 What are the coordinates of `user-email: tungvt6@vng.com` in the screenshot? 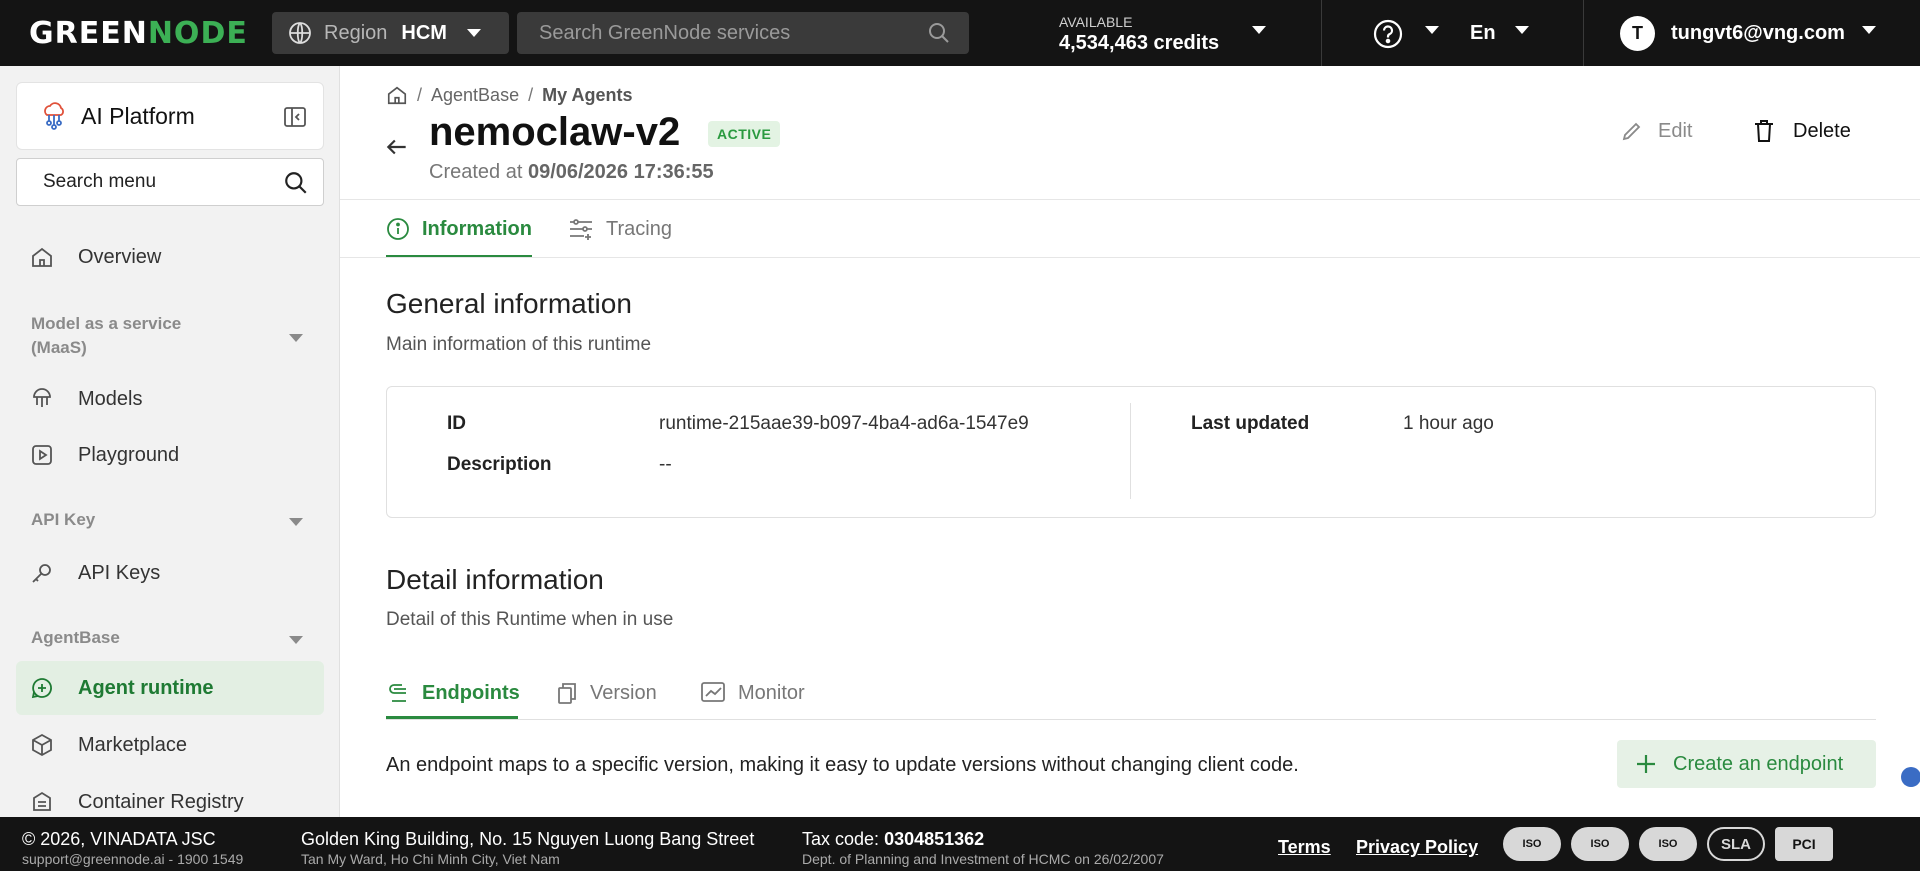 It's located at (1758, 33).